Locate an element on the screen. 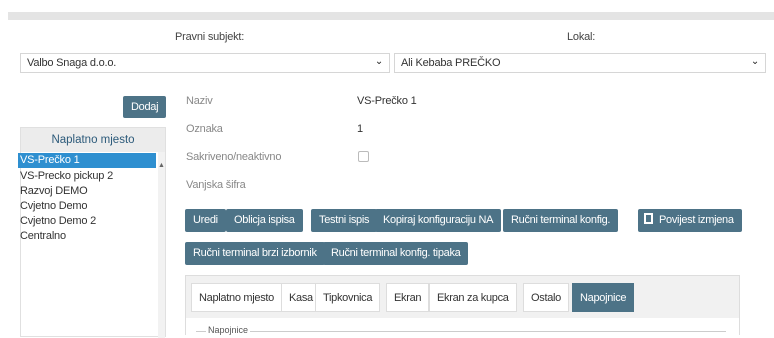  top-divider is located at coordinates (391, 16).